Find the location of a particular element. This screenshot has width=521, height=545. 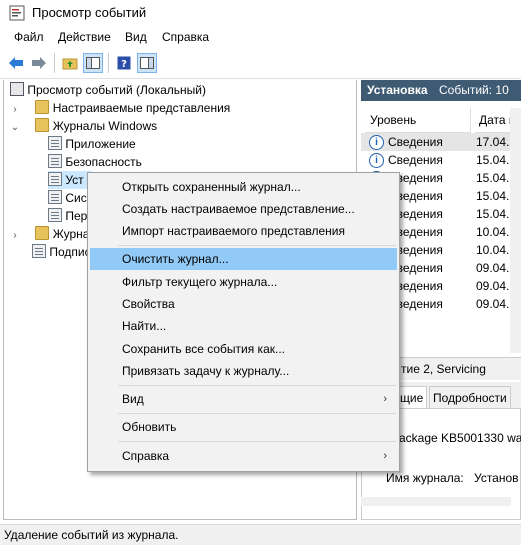

tree-item-label: Уст is located at coordinates (74, 180).